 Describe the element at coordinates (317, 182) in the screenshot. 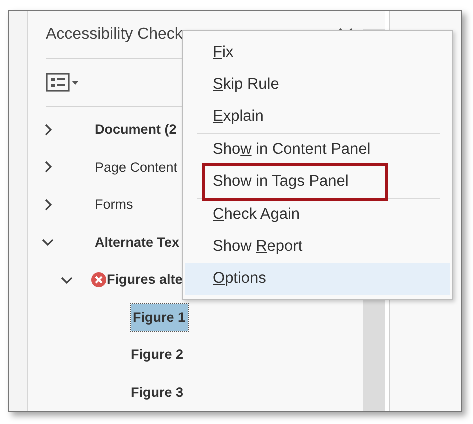

I see `menu-item: Show in Tags Panel` at that location.